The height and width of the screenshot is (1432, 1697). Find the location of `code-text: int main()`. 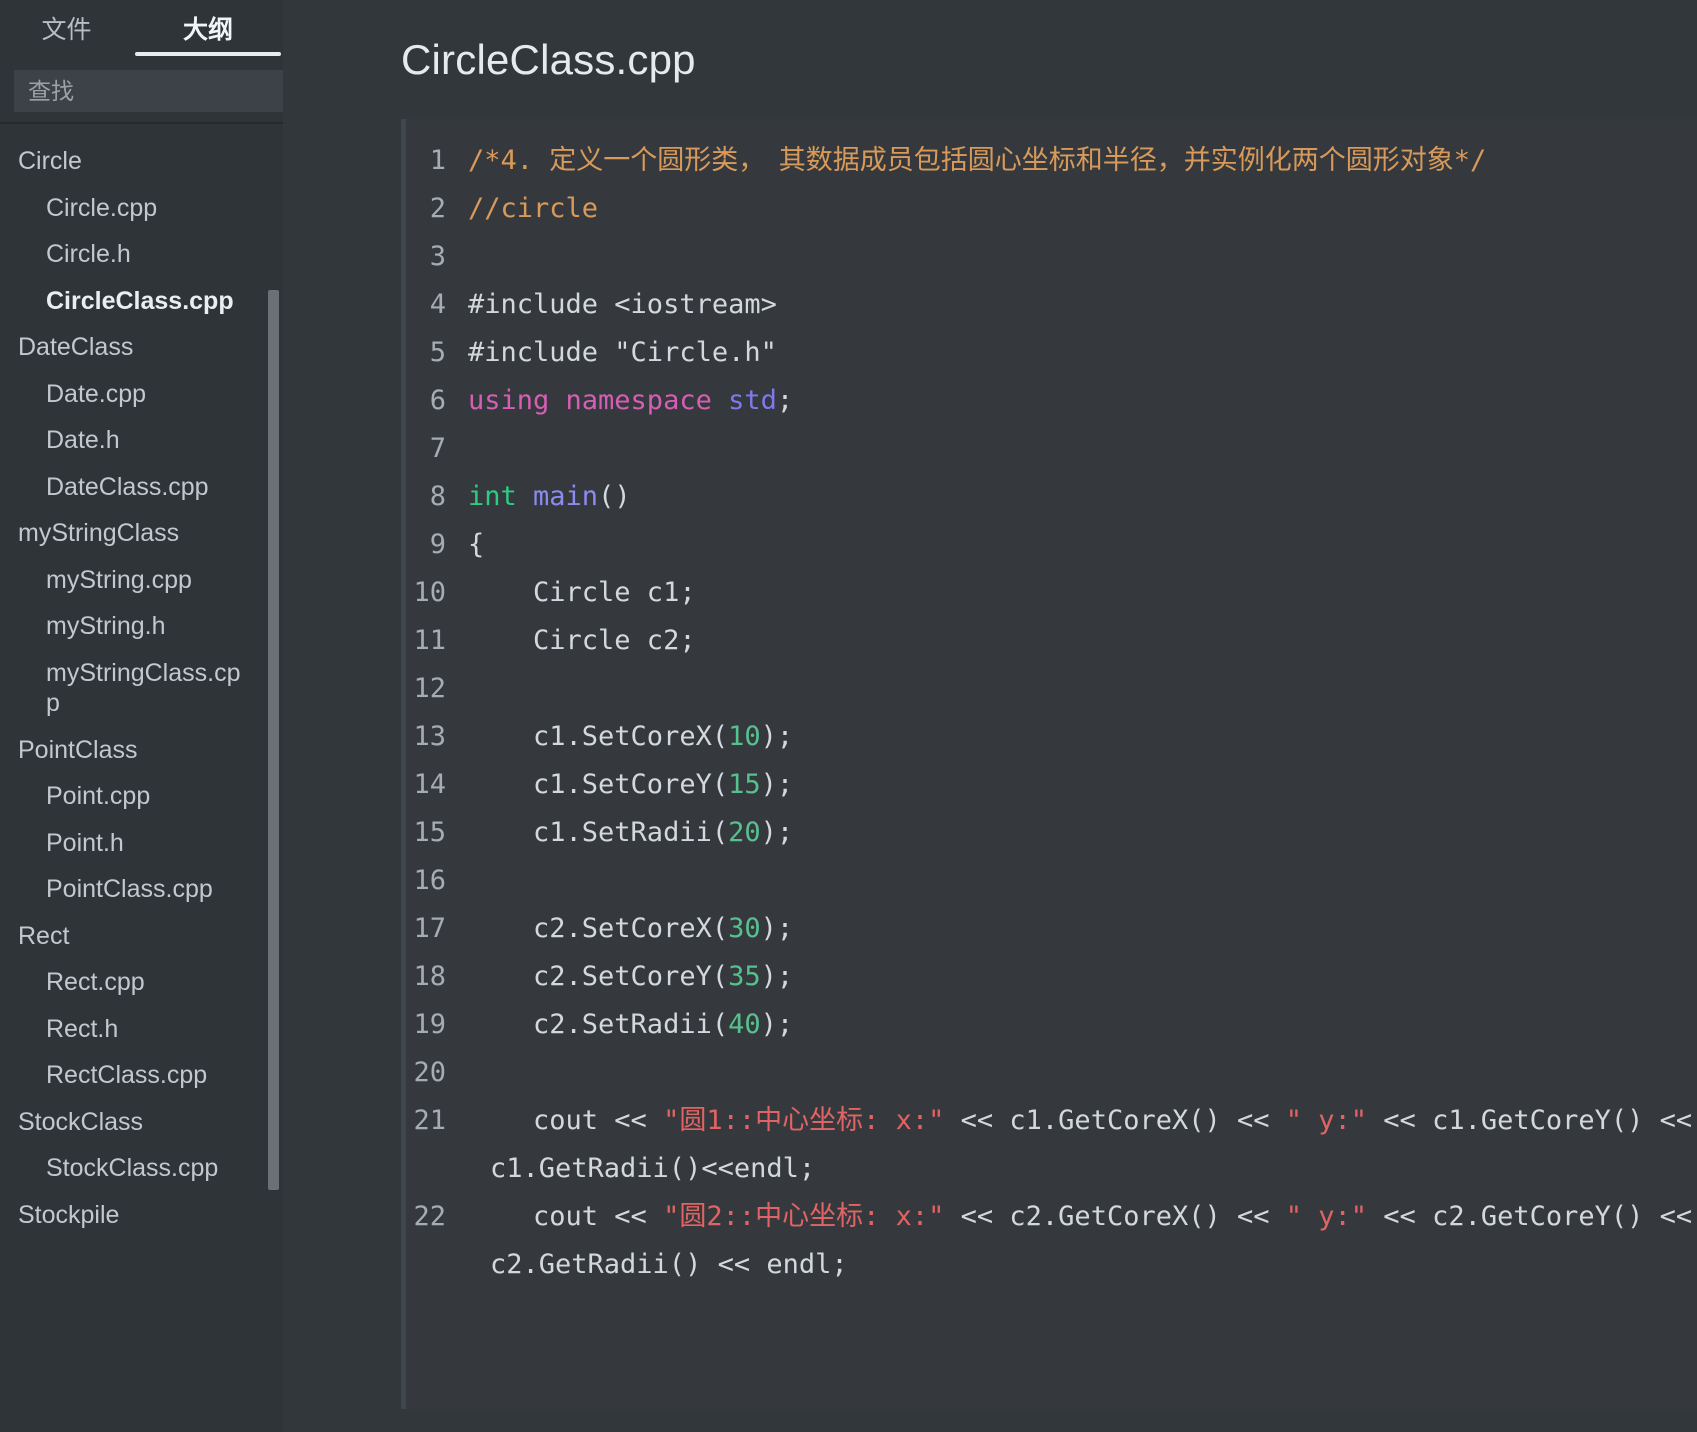

code-text: int main() is located at coordinates (549, 497).